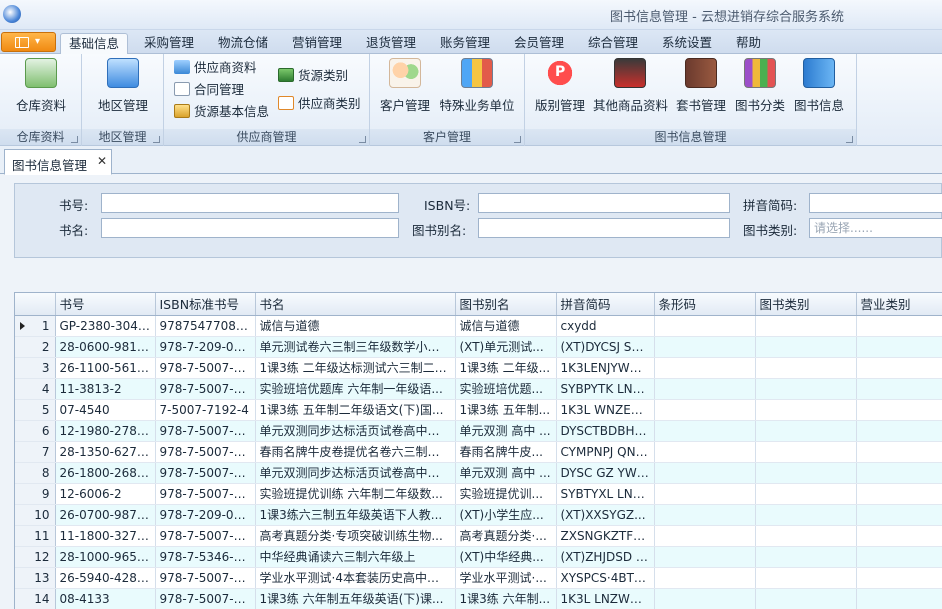 The height and width of the screenshot is (609, 942). What do you see at coordinates (205, 326) in the screenshot?
I see `cell-isbn: 9787547708798` at bounding box center [205, 326].